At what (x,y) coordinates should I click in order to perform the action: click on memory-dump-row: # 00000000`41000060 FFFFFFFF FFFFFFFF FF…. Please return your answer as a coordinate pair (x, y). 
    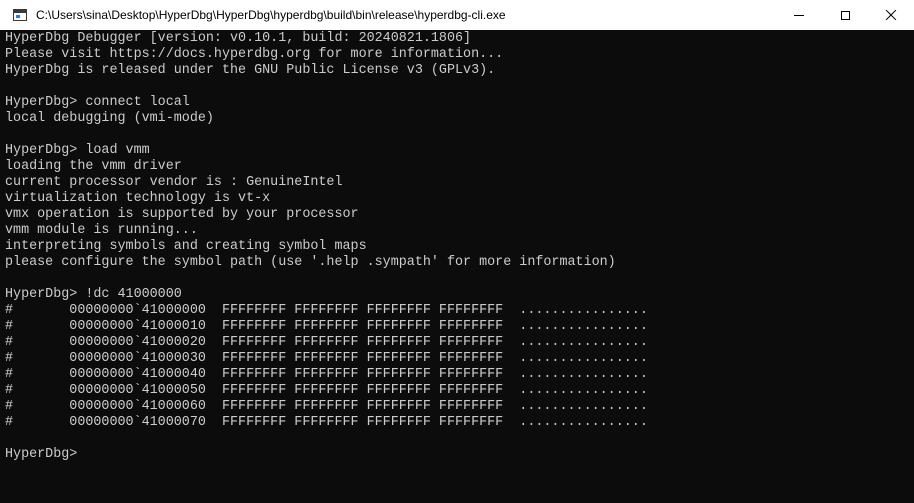
    Looking at the image, I should click on (326, 406).